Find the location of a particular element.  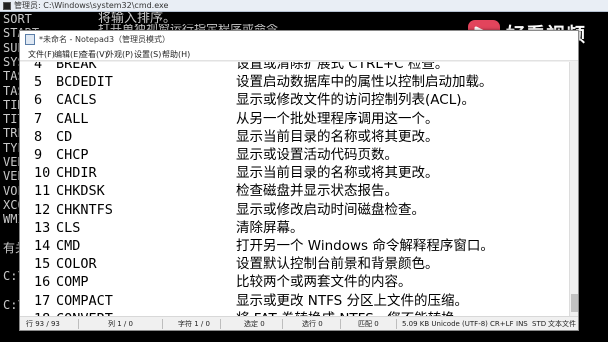

status-selected-lines: 选行 0 is located at coordinates (312, 324).